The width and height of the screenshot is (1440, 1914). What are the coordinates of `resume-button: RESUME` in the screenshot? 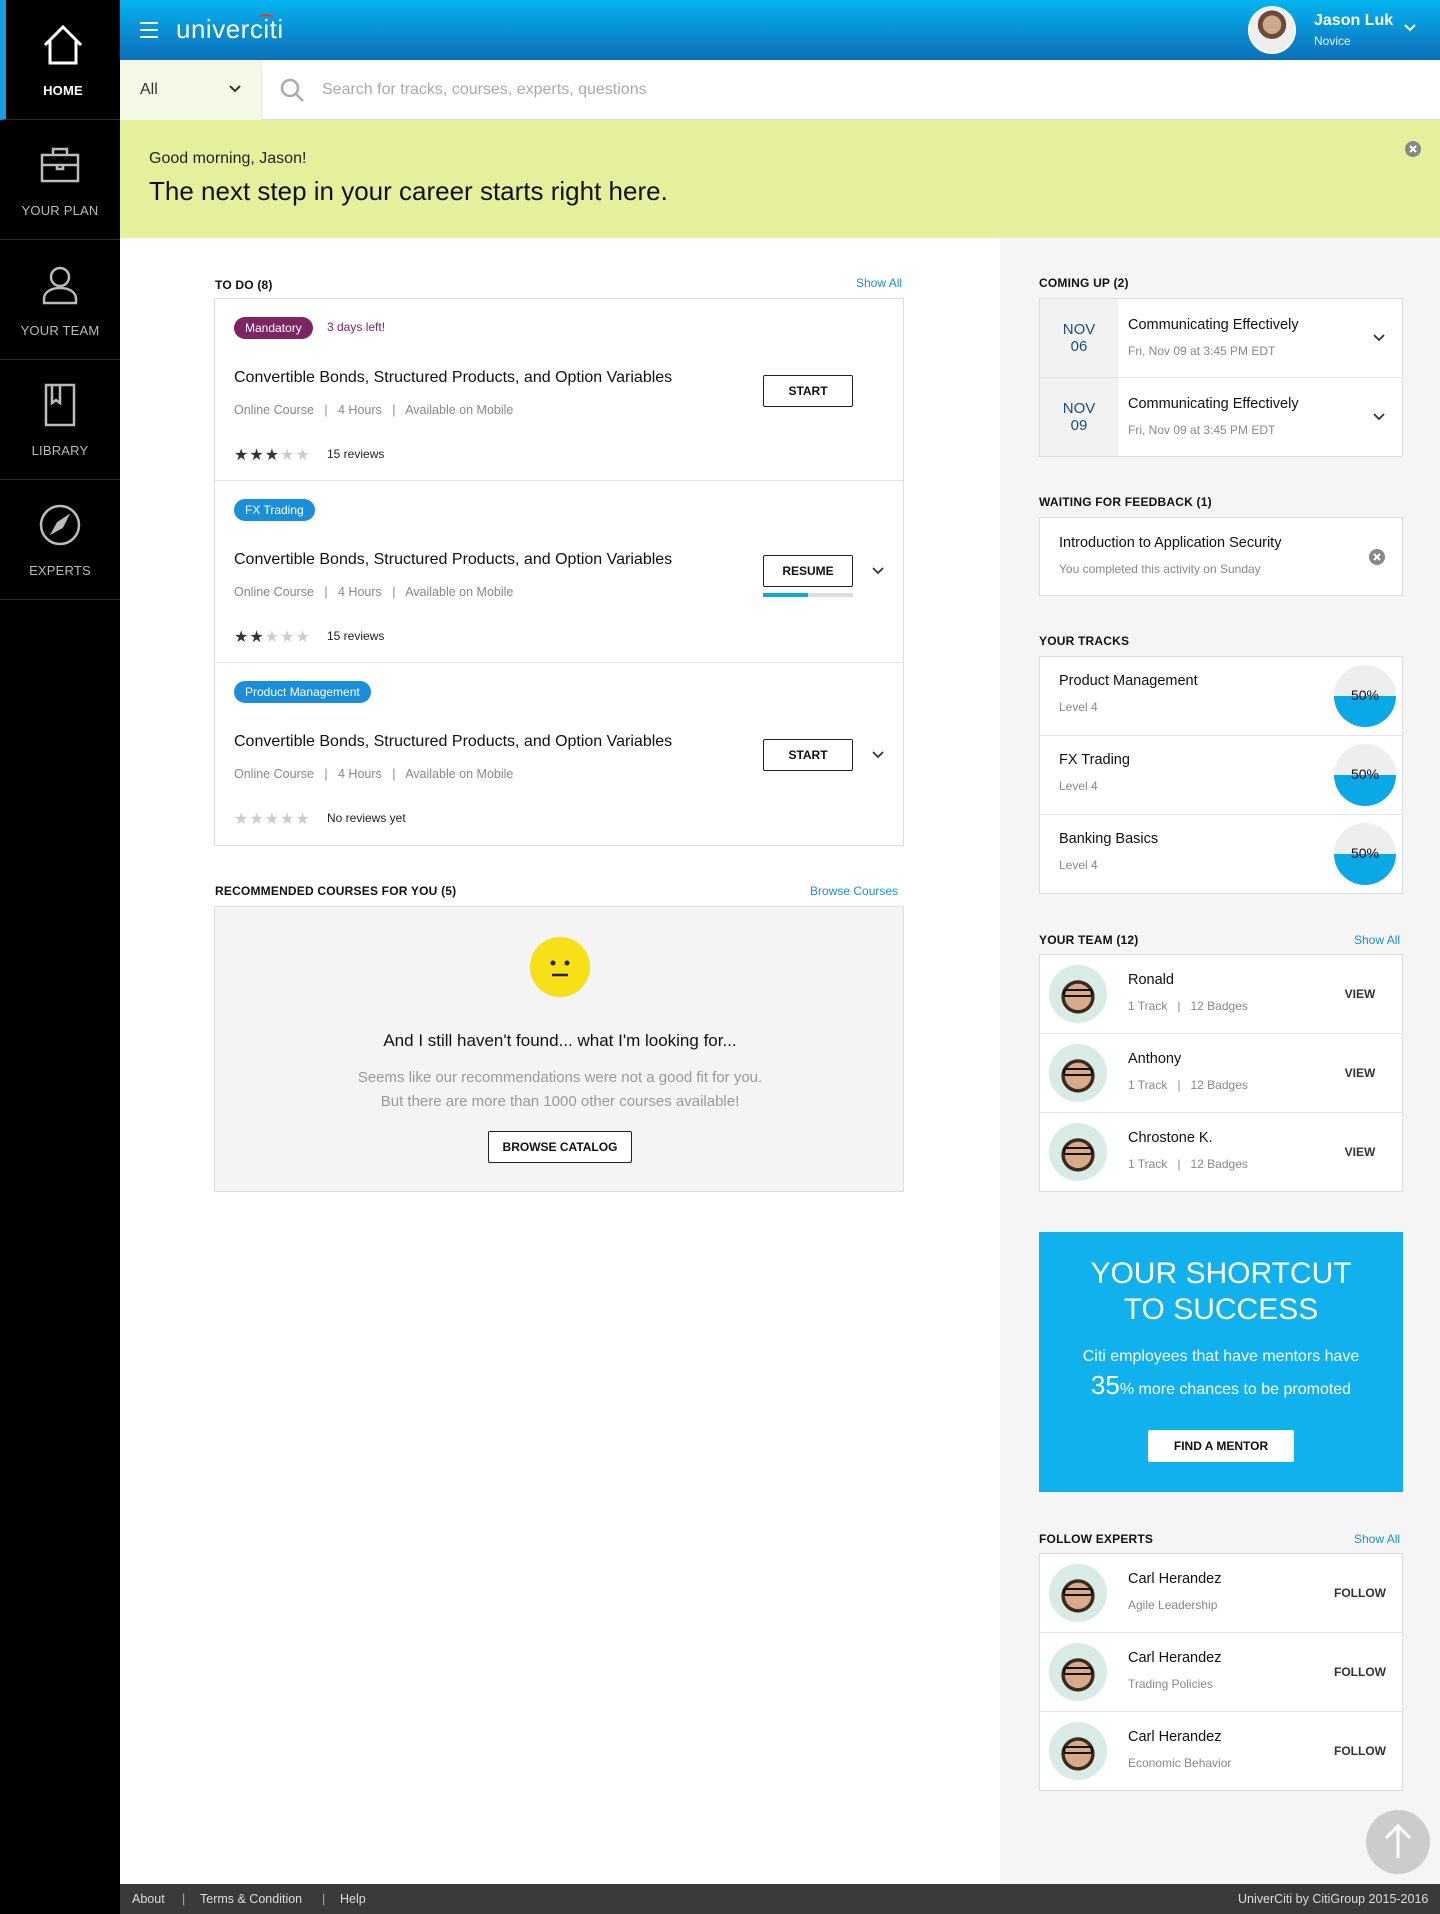 It's located at (808, 571).